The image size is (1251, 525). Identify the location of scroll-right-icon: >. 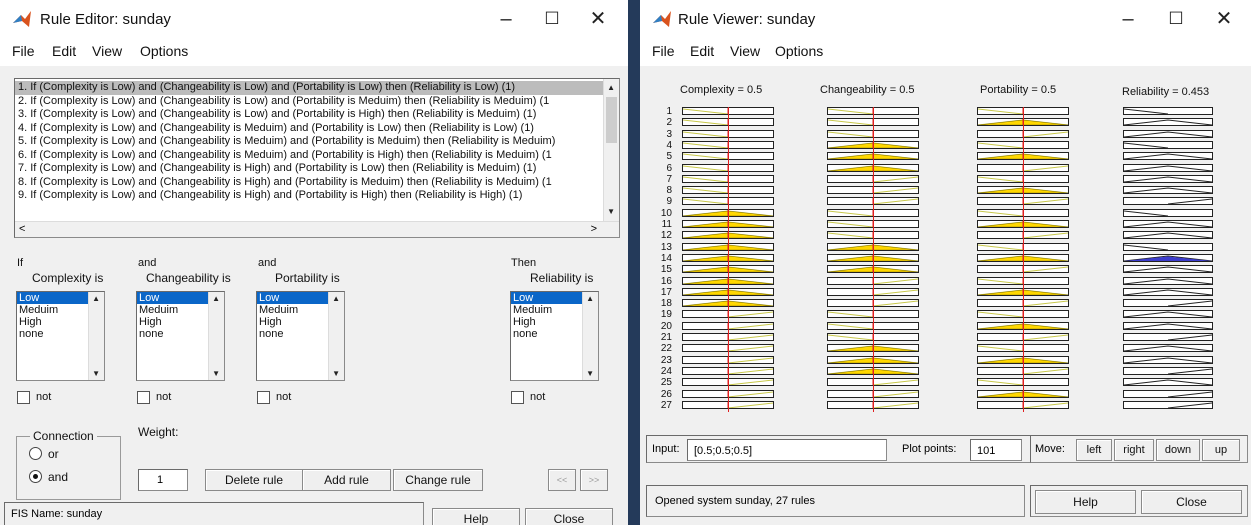
(594, 229).